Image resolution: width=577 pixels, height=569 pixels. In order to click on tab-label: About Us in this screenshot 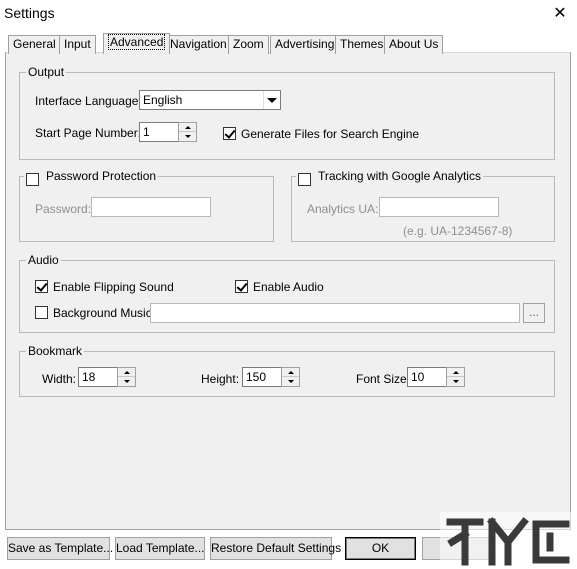, I will do `click(414, 44)`.